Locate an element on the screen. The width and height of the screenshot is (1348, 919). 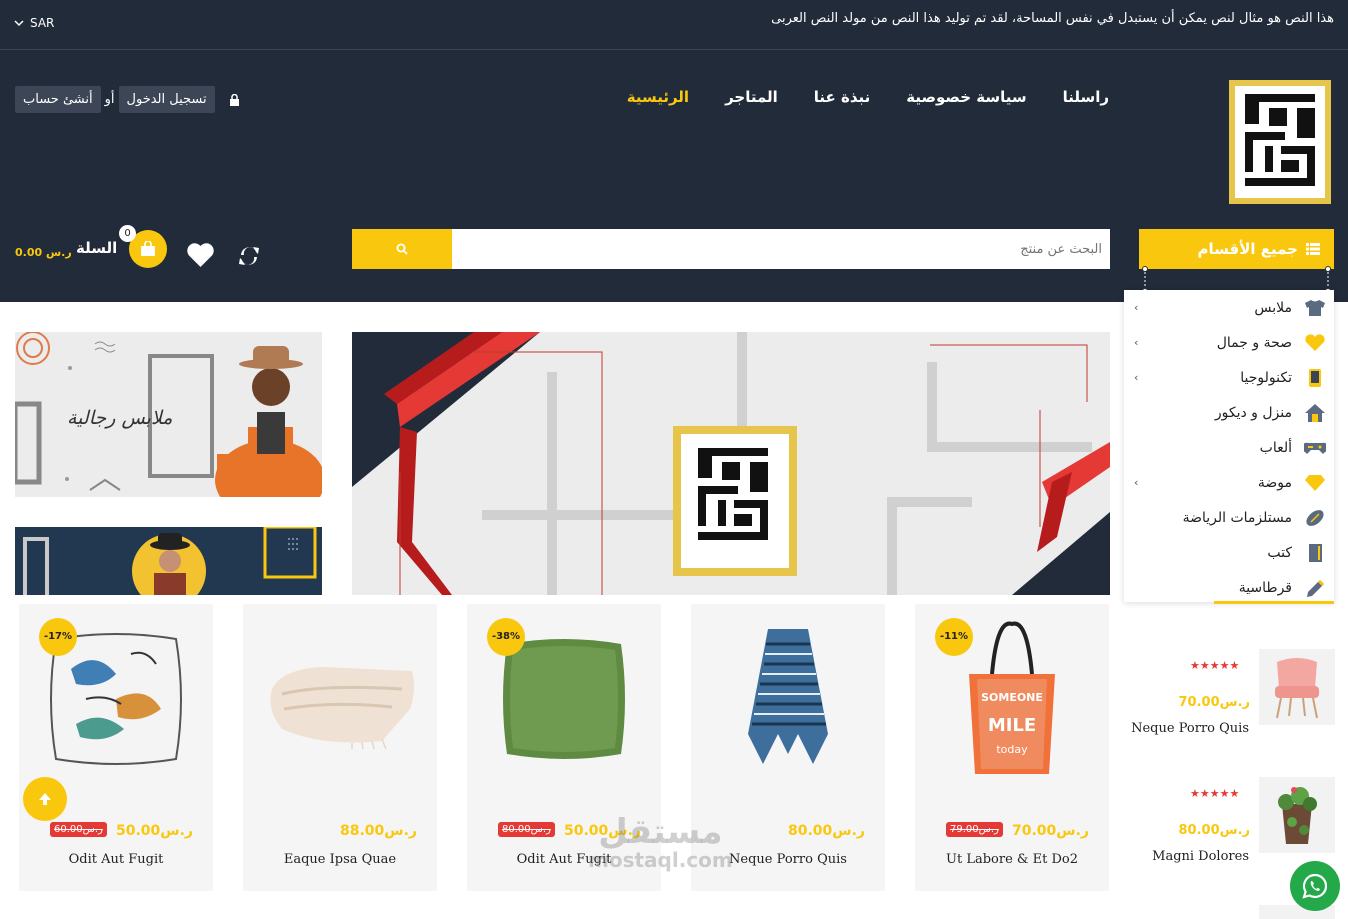
football-icon is located at coordinates (1315, 517).